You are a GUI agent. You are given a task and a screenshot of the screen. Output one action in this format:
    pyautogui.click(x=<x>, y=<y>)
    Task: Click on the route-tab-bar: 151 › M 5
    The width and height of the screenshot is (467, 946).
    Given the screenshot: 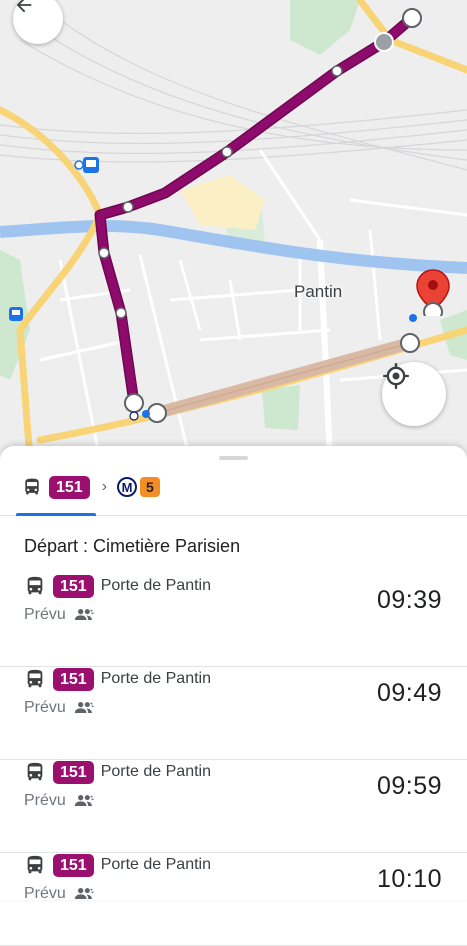 What is the action you would take?
    pyautogui.click(x=233, y=492)
    